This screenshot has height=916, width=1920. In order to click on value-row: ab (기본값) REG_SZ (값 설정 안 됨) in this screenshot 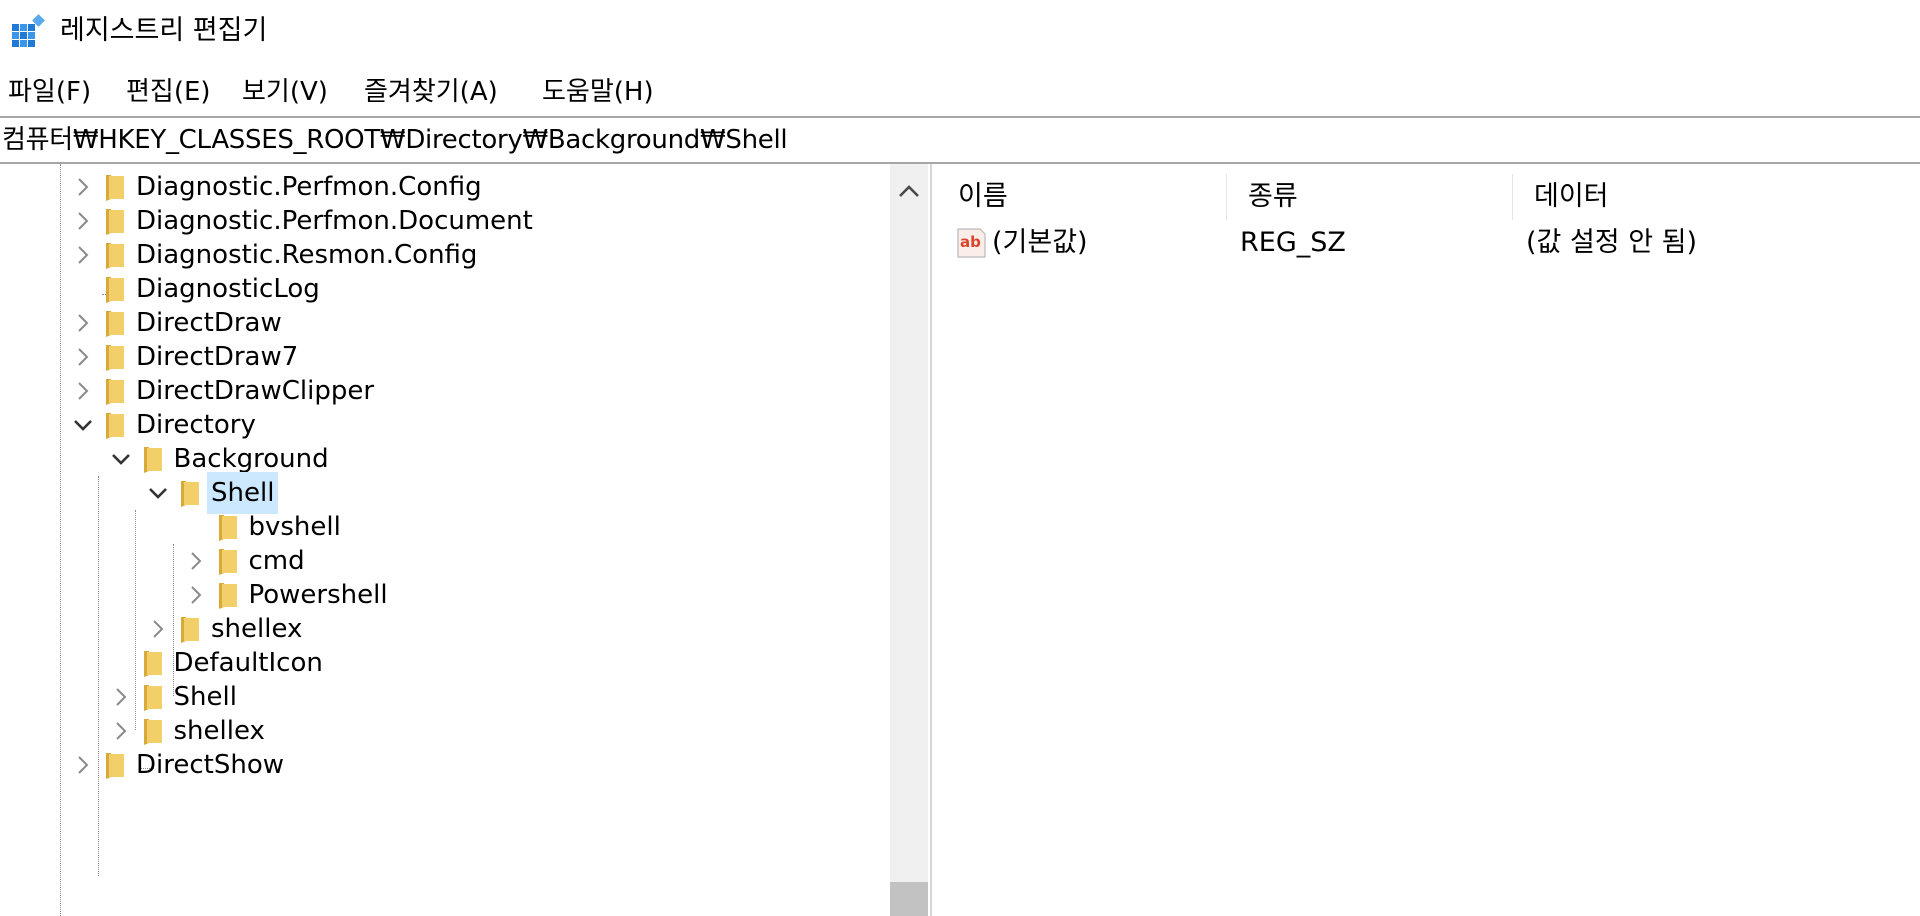, I will do `click(1430, 243)`.